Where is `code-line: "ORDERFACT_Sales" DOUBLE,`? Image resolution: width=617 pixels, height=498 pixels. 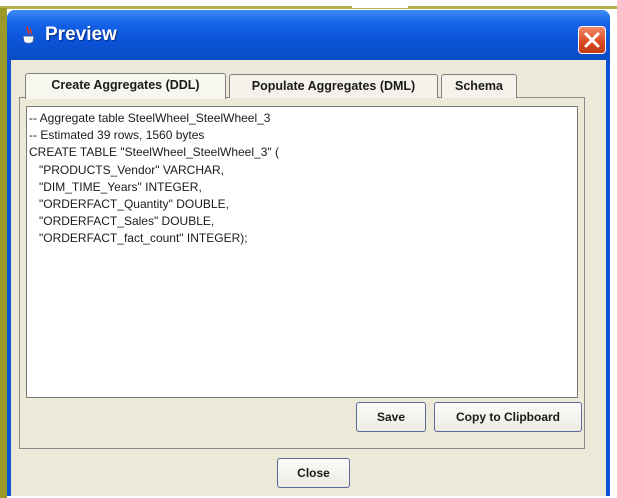 code-line: "ORDERFACT_Sales" DOUBLE, is located at coordinates (122, 221).